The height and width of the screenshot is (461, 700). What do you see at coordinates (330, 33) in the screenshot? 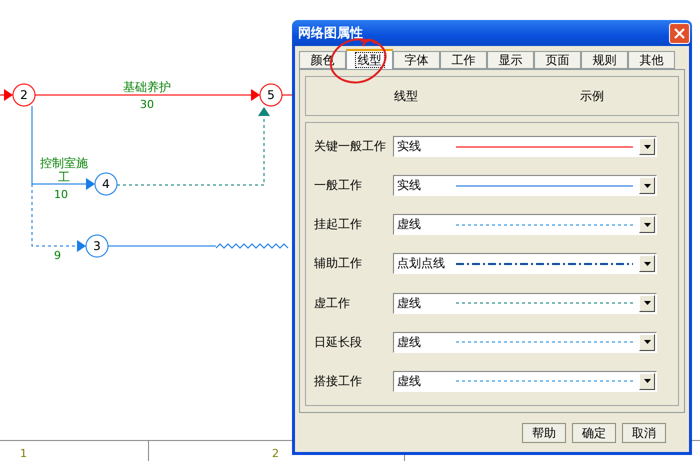
I see `window-title: 网络图属性` at bounding box center [330, 33].